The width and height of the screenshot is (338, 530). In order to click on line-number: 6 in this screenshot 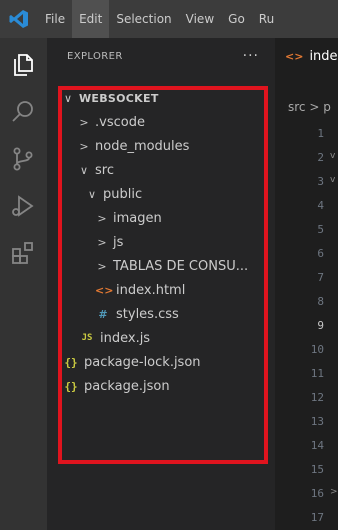, I will do `click(320, 253)`.